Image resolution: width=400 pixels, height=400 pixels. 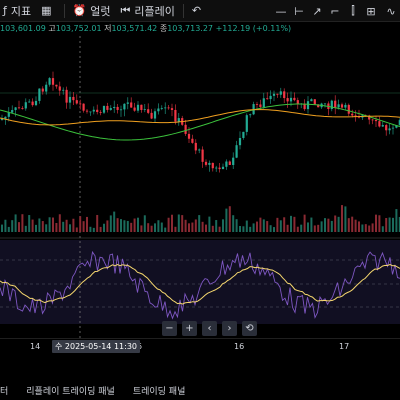 What do you see at coordinates (70, 390) in the screenshot?
I see `tab-replay-trading-panel: 리플레이 트레이딩 패널` at bounding box center [70, 390].